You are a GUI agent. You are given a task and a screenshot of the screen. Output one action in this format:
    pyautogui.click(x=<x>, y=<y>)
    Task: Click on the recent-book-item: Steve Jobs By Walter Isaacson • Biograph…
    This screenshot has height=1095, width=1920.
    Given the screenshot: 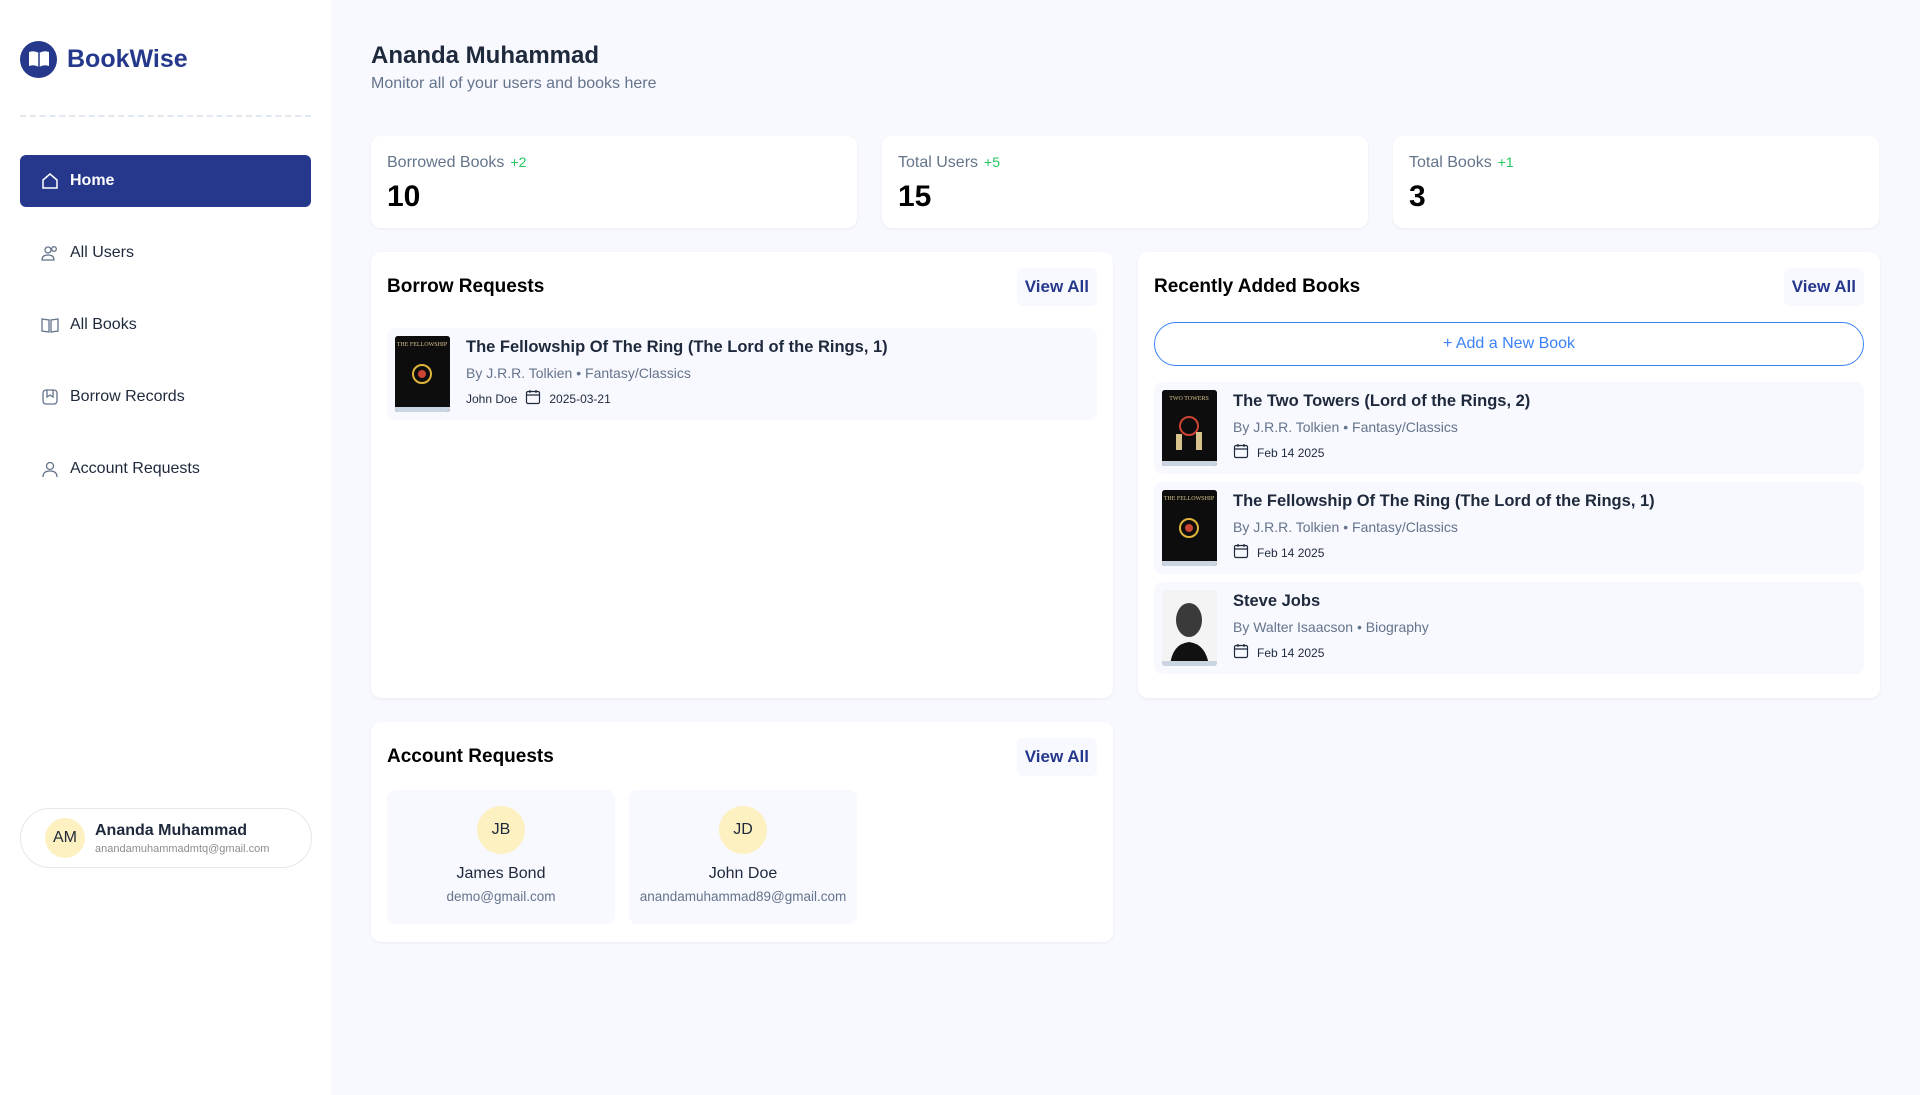 What is the action you would take?
    pyautogui.click(x=1509, y=628)
    